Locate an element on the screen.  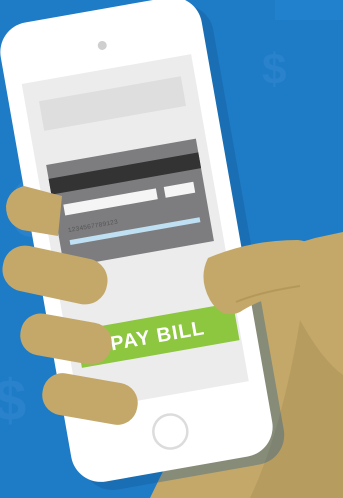
background-stripe is located at coordinates (309, 10).